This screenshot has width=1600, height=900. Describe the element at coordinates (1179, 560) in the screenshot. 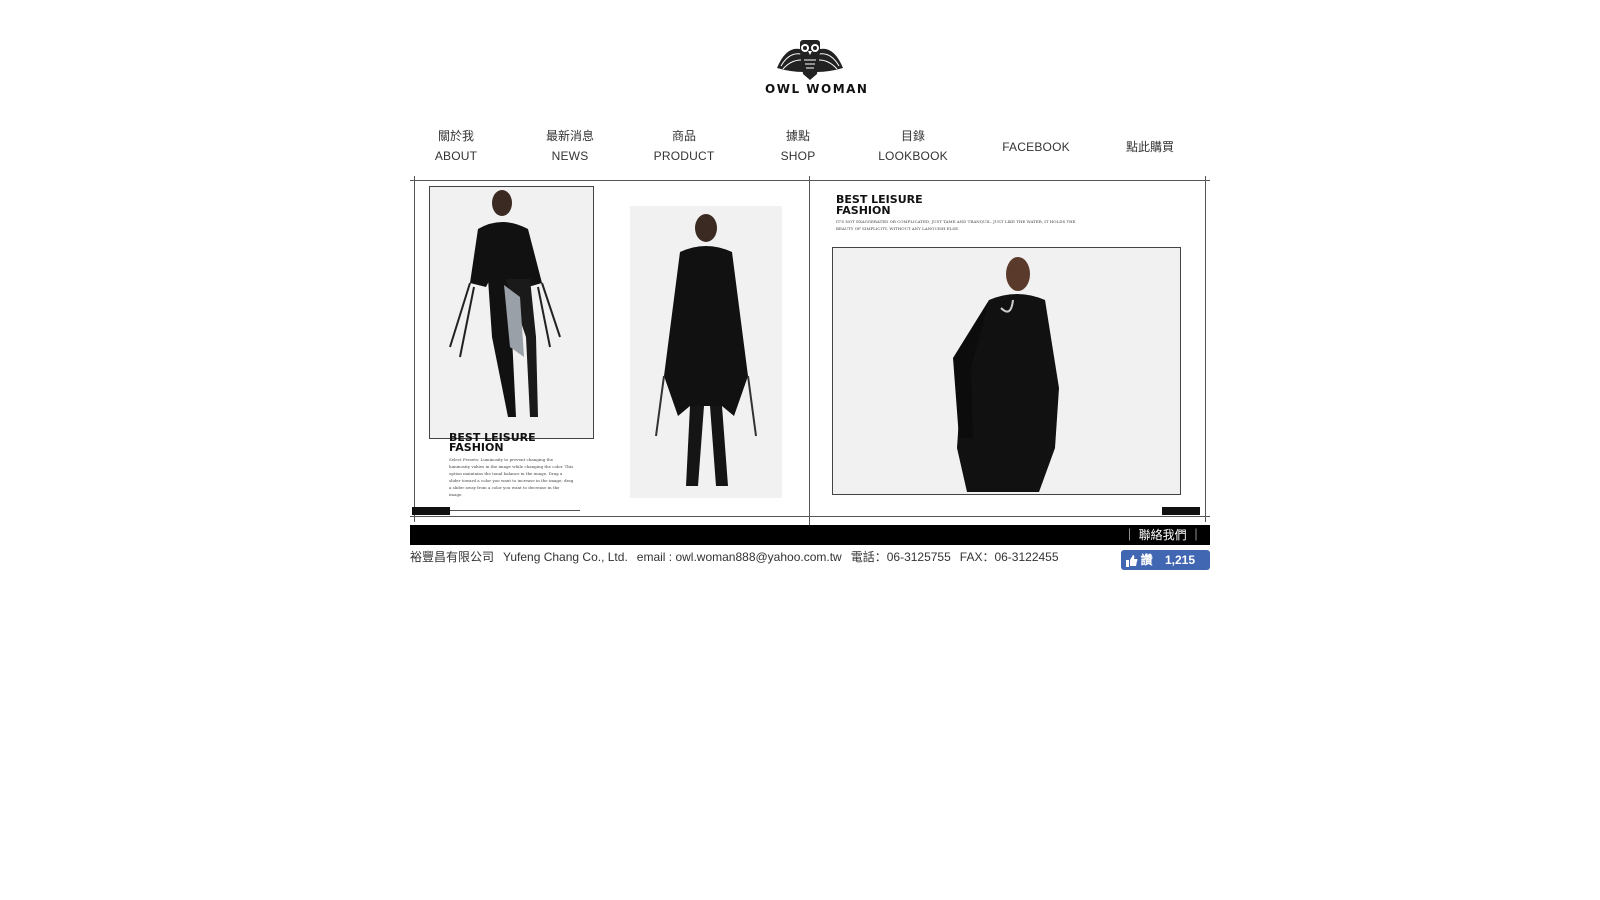

I see `like-count: 1,215` at that location.